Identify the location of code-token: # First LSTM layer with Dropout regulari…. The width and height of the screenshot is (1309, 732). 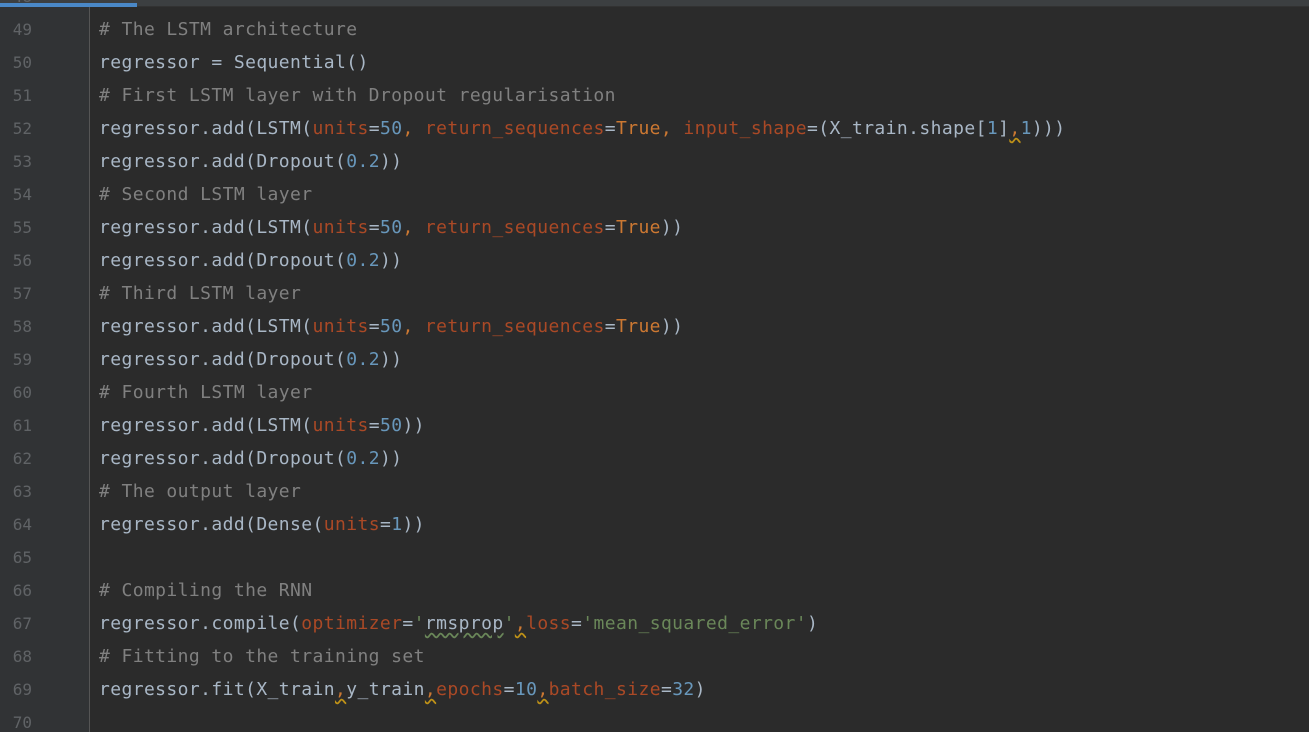
(357, 95).